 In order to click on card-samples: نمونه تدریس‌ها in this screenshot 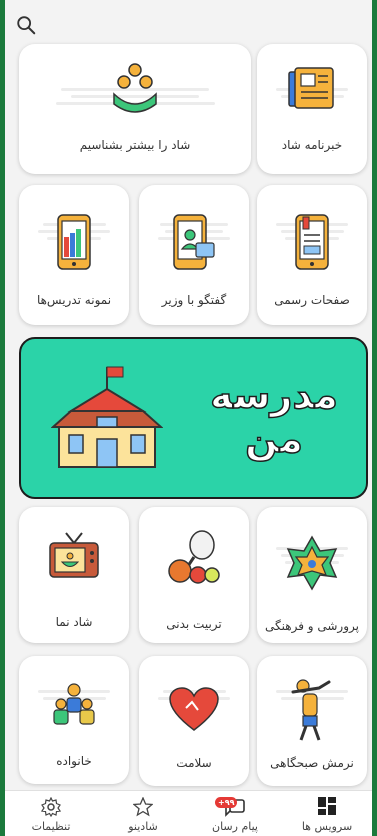, I will do `click(74, 255)`.